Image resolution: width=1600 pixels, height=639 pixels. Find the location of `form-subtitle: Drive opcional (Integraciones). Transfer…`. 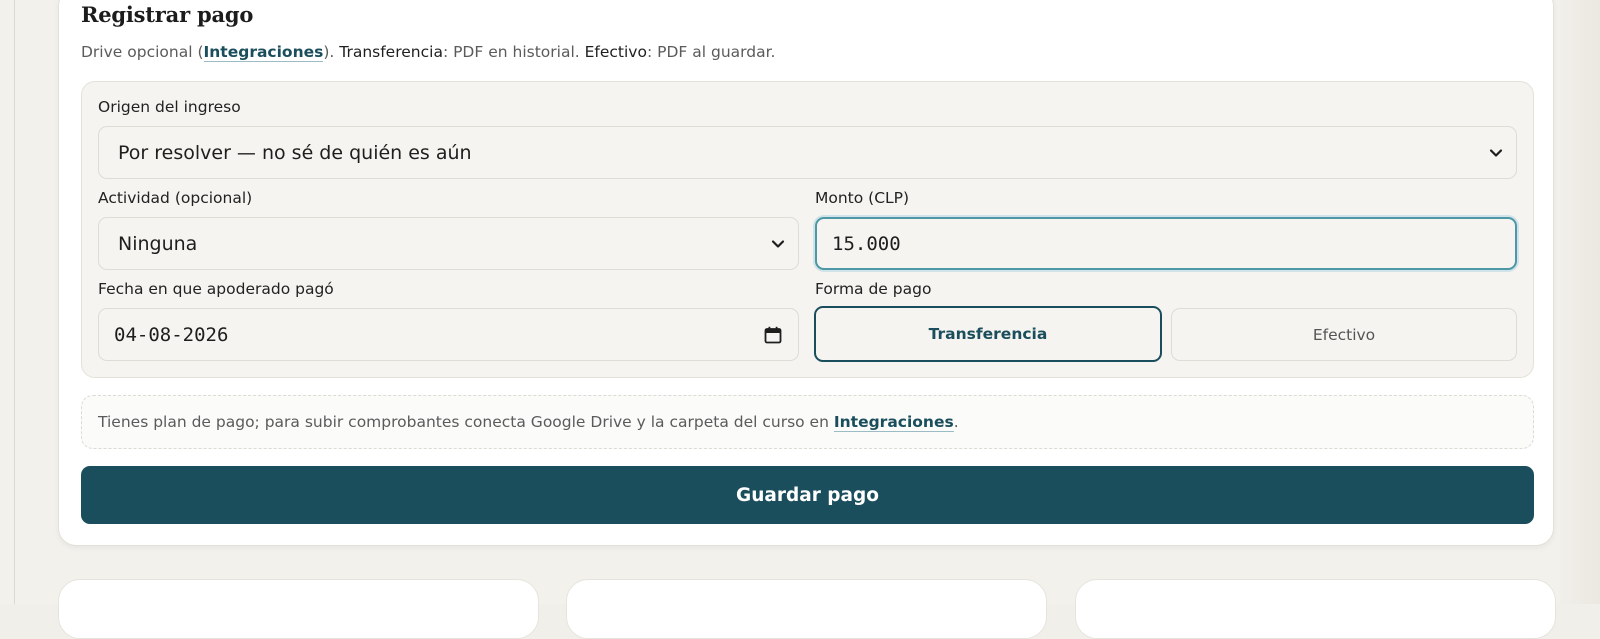

form-subtitle: Drive opcional (Integraciones). Transfer… is located at coordinates (428, 52).